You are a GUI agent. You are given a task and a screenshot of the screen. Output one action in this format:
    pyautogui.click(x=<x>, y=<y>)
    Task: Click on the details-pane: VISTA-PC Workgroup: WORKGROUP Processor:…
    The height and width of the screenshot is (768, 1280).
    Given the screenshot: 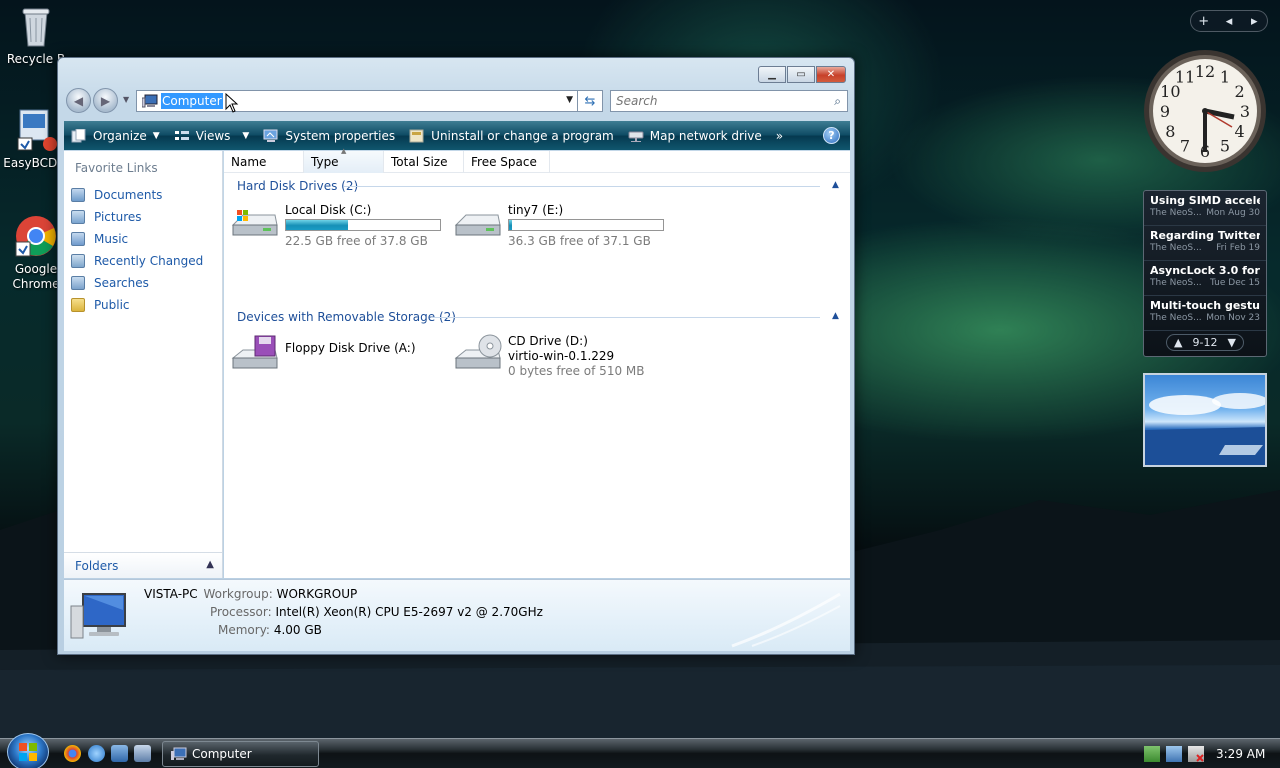 What is the action you would take?
    pyautogui.click(x=457, y=615)
    